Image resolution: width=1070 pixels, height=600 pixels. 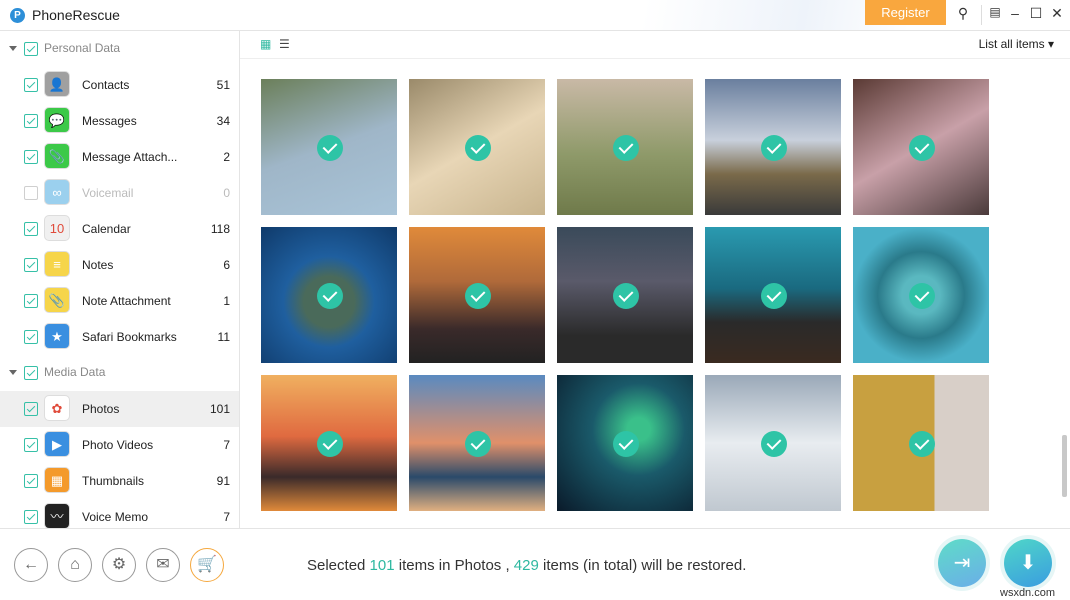 What do you see at coordinates (57, 84) in the screenshot?
I see `contacts-icon: 👤` at bounding box center [57, 84].